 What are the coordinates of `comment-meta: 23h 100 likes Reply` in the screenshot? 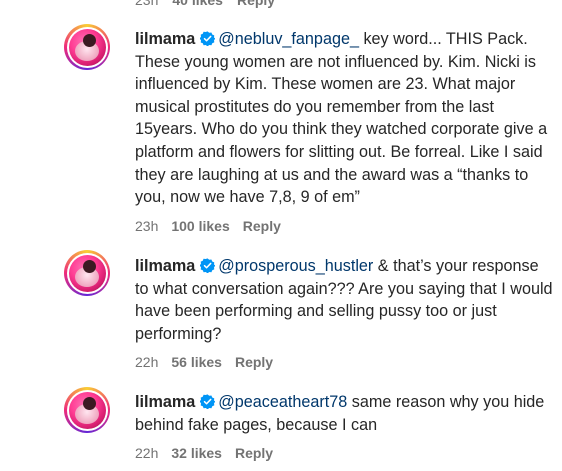 It's located at (345, 226).